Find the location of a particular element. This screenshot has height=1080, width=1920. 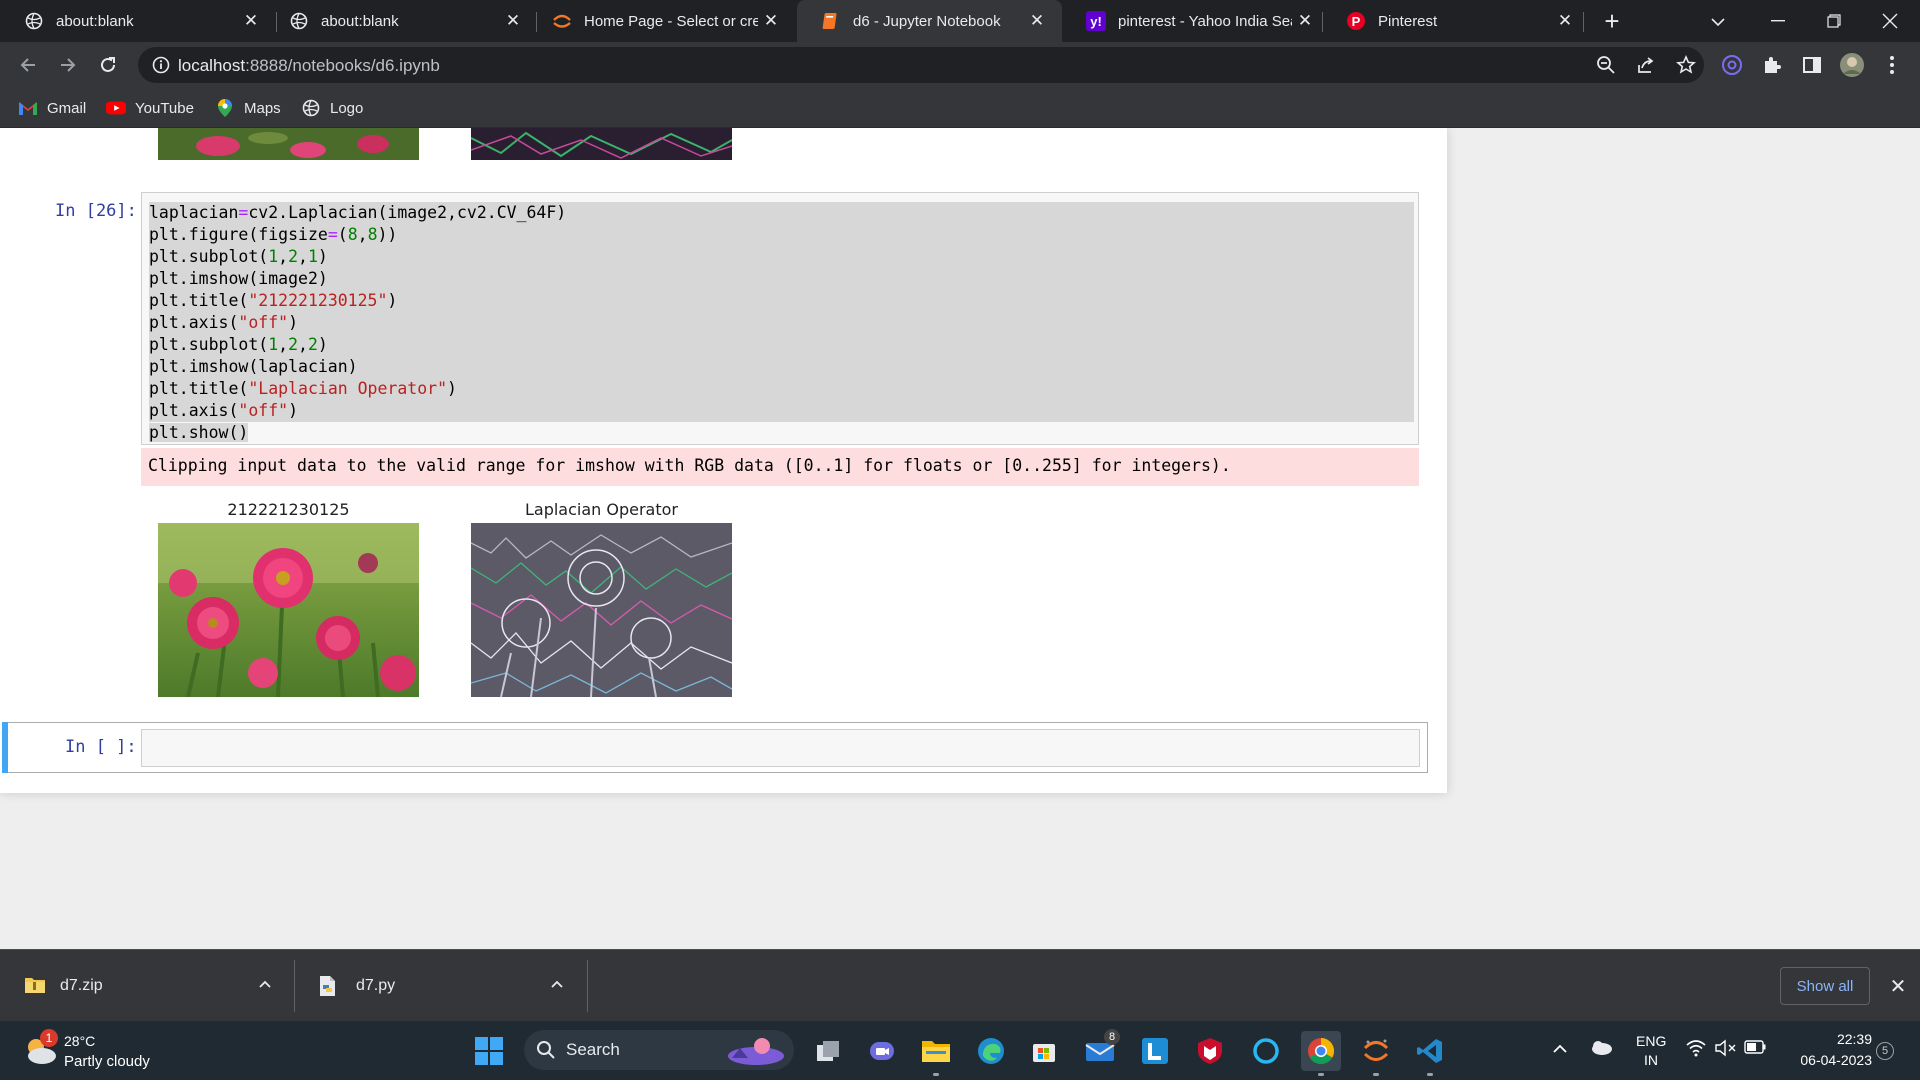

zoom-icon is located at coordinates (1606, 65).